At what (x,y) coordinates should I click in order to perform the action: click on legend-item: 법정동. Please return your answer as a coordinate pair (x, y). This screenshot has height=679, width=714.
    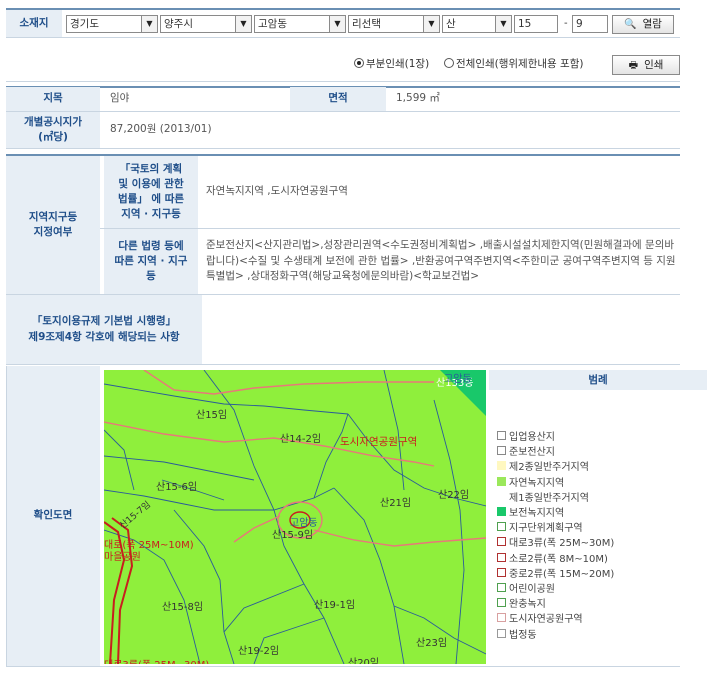
    Looking at the image, I should click on (517, 633).